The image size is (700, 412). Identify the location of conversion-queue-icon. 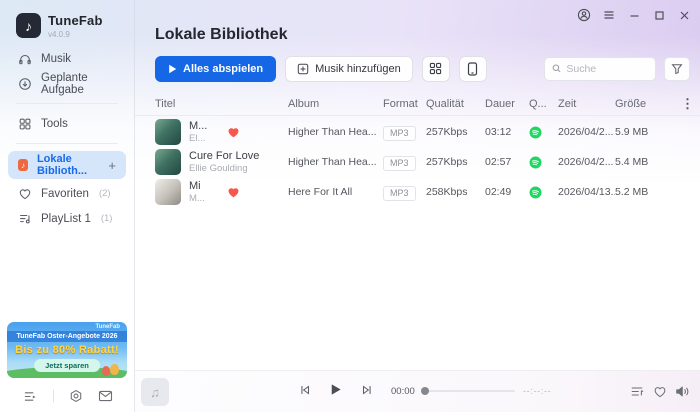
(30, 396).